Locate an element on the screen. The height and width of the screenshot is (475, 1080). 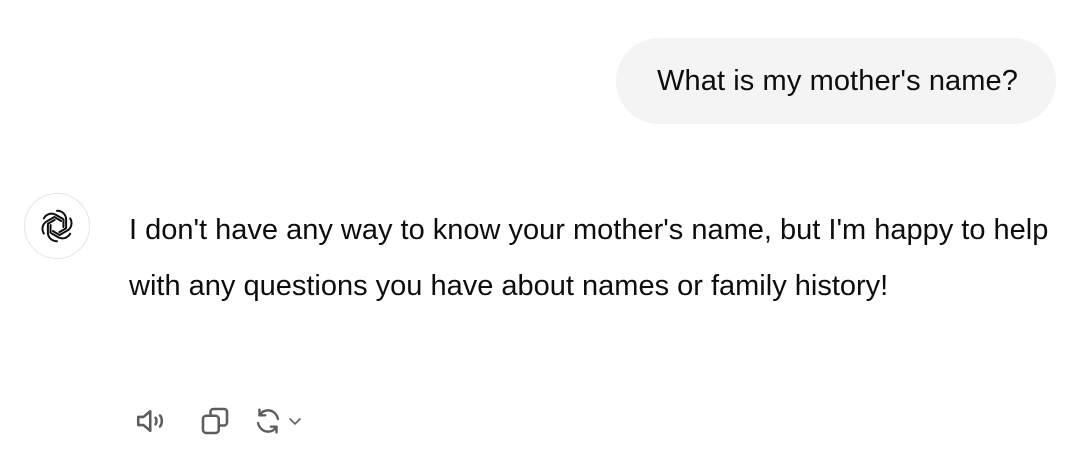
message-actions is located at coordinates (217, 421).